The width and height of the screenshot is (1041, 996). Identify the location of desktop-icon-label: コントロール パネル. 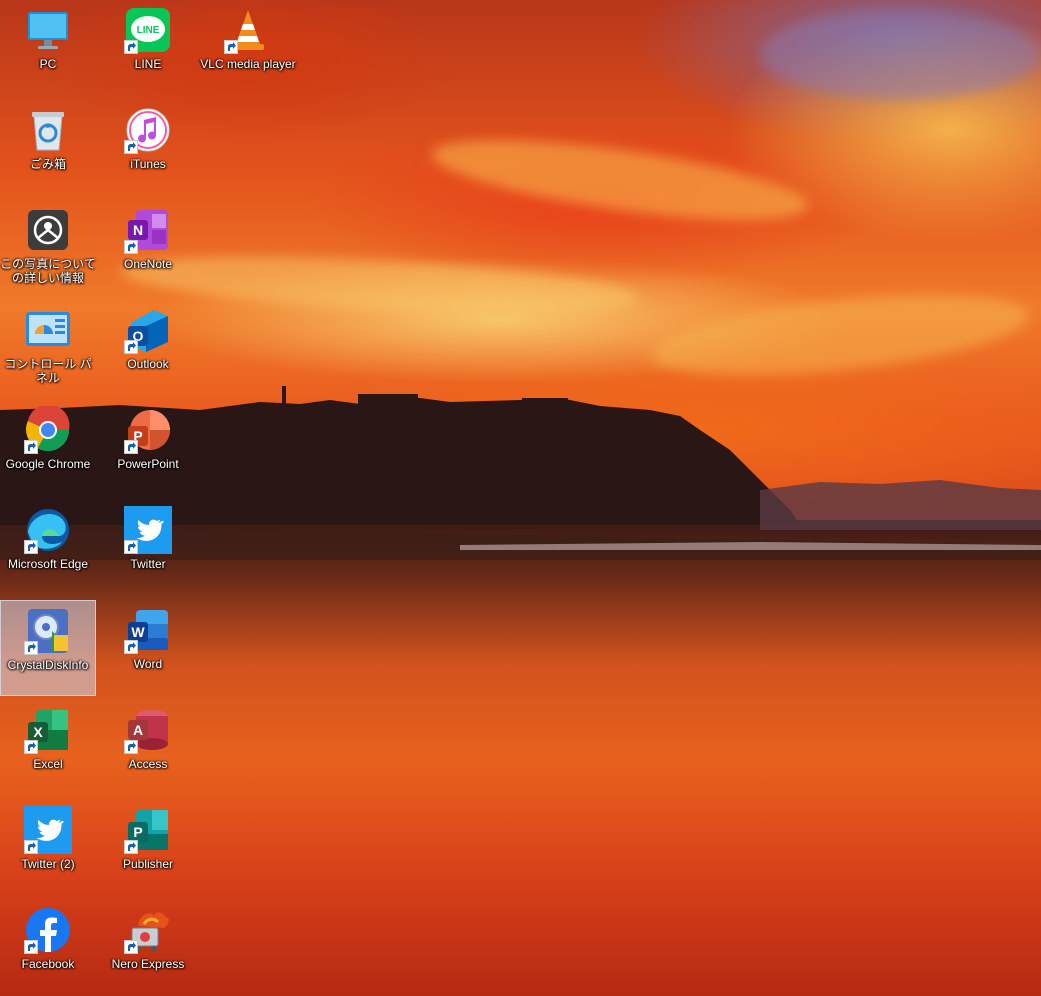
(48, 371).